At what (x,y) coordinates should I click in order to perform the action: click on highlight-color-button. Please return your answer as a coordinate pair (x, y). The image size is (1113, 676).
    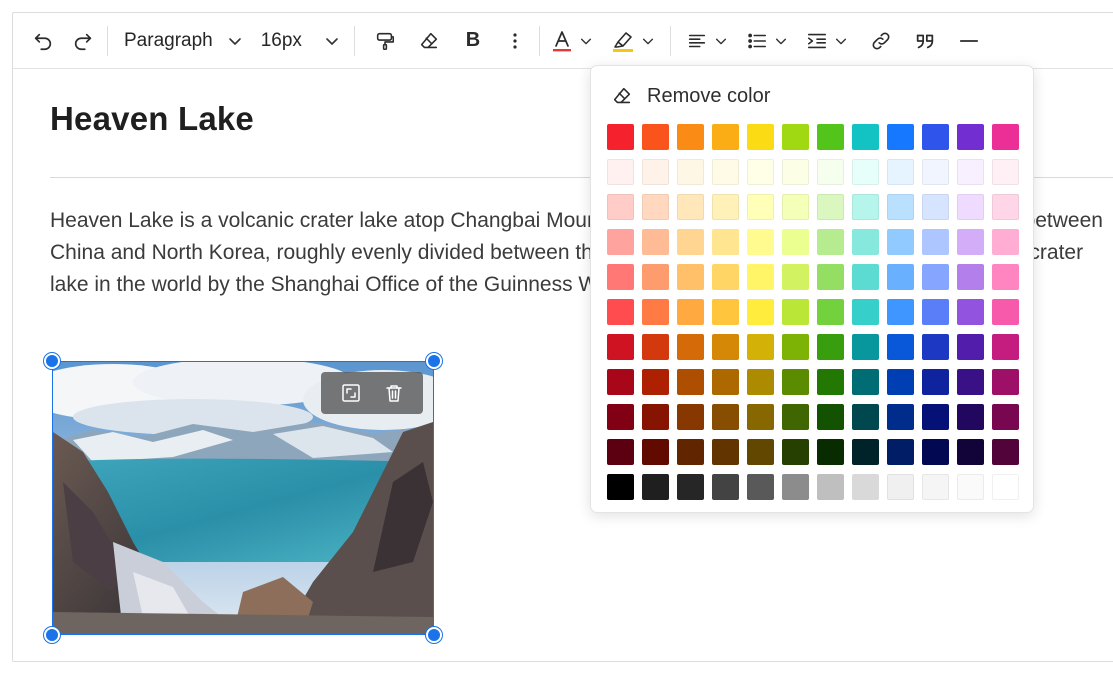
    Looking at the image, I should click on (633, 41).